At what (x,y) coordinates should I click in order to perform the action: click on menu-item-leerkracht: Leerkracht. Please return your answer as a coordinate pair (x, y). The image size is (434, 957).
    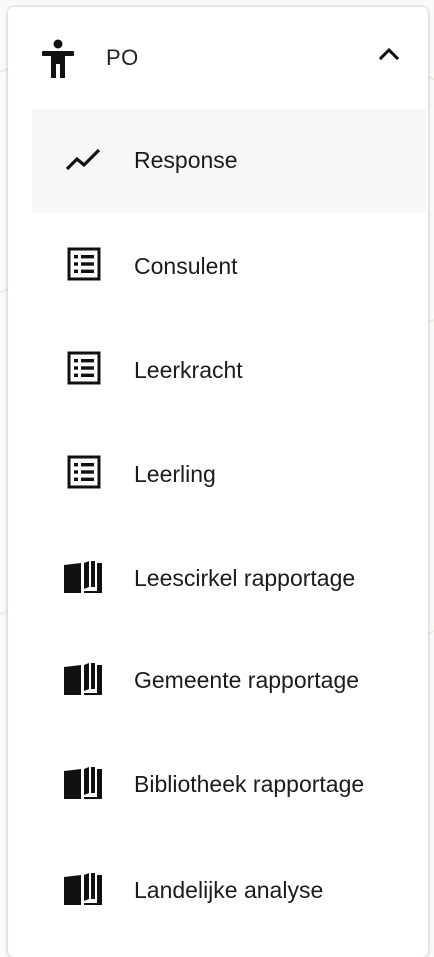
    Looking at the image, I should click on (229, 369).